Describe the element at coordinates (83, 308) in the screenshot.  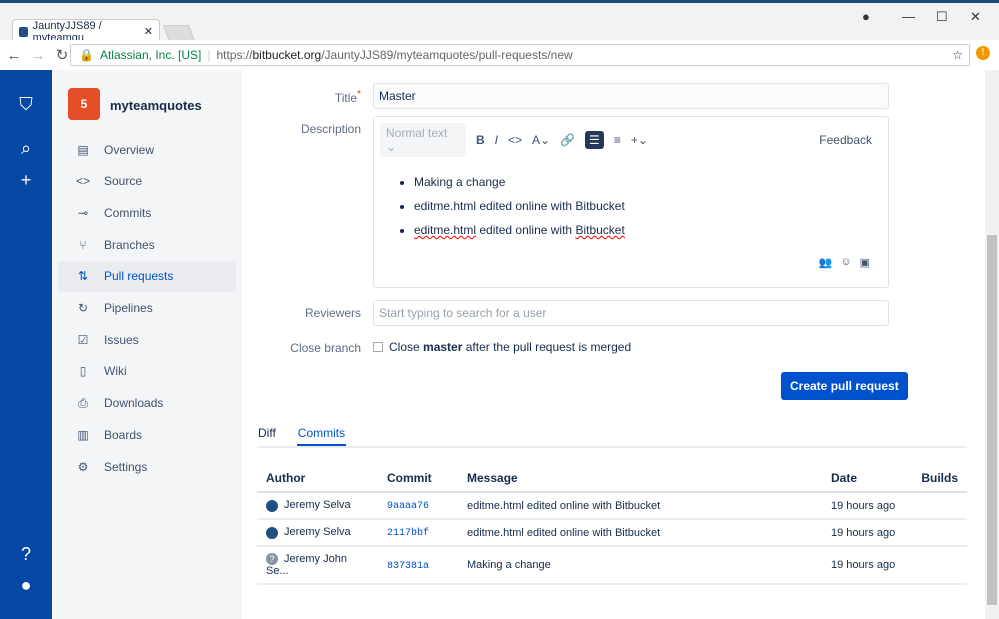
I see `nav-icon: ↻` at that location.